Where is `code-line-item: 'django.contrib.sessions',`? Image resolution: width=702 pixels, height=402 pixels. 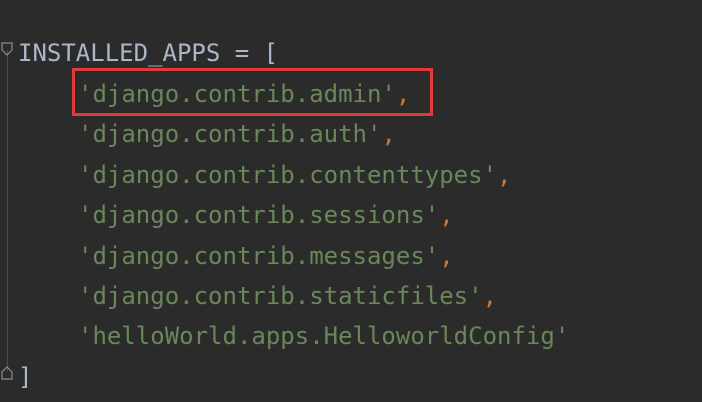
code-line-item: 'django.contrib.sessions', is located at coordinates (236, 215).